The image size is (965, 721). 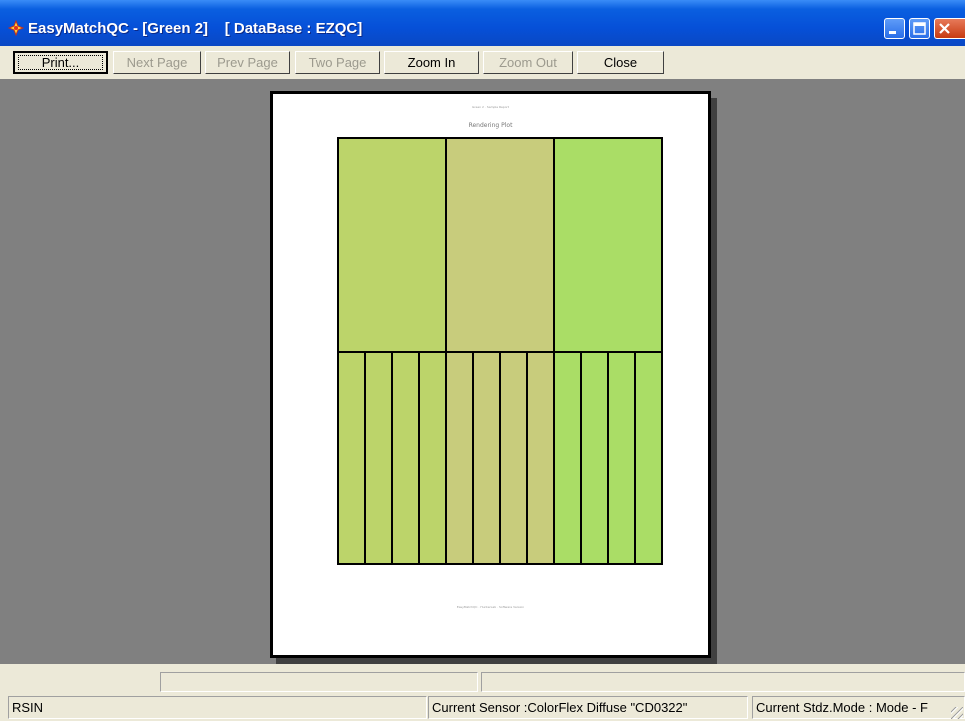 What do you see at coordinates (16, 28) in the screenshot?
I see `app-icon` at bounding box center [16, 28].